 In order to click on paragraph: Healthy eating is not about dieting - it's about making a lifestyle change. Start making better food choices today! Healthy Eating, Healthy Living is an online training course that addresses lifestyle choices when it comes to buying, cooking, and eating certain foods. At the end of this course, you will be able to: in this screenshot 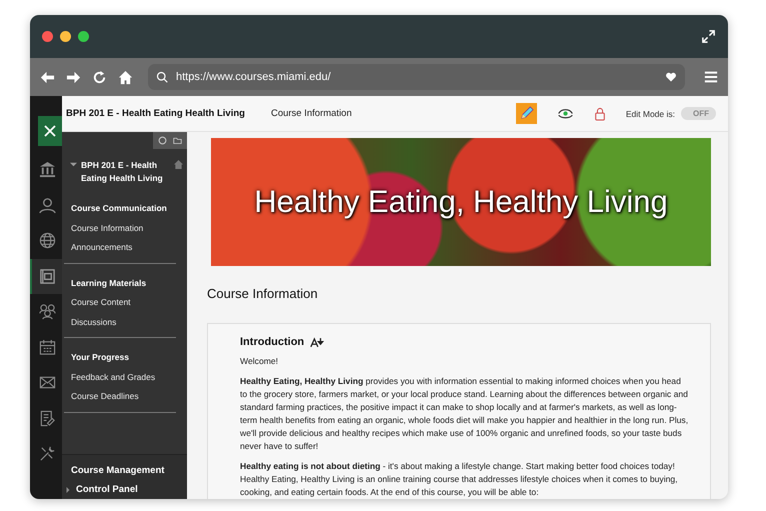, I will do `click(459, 479)`.